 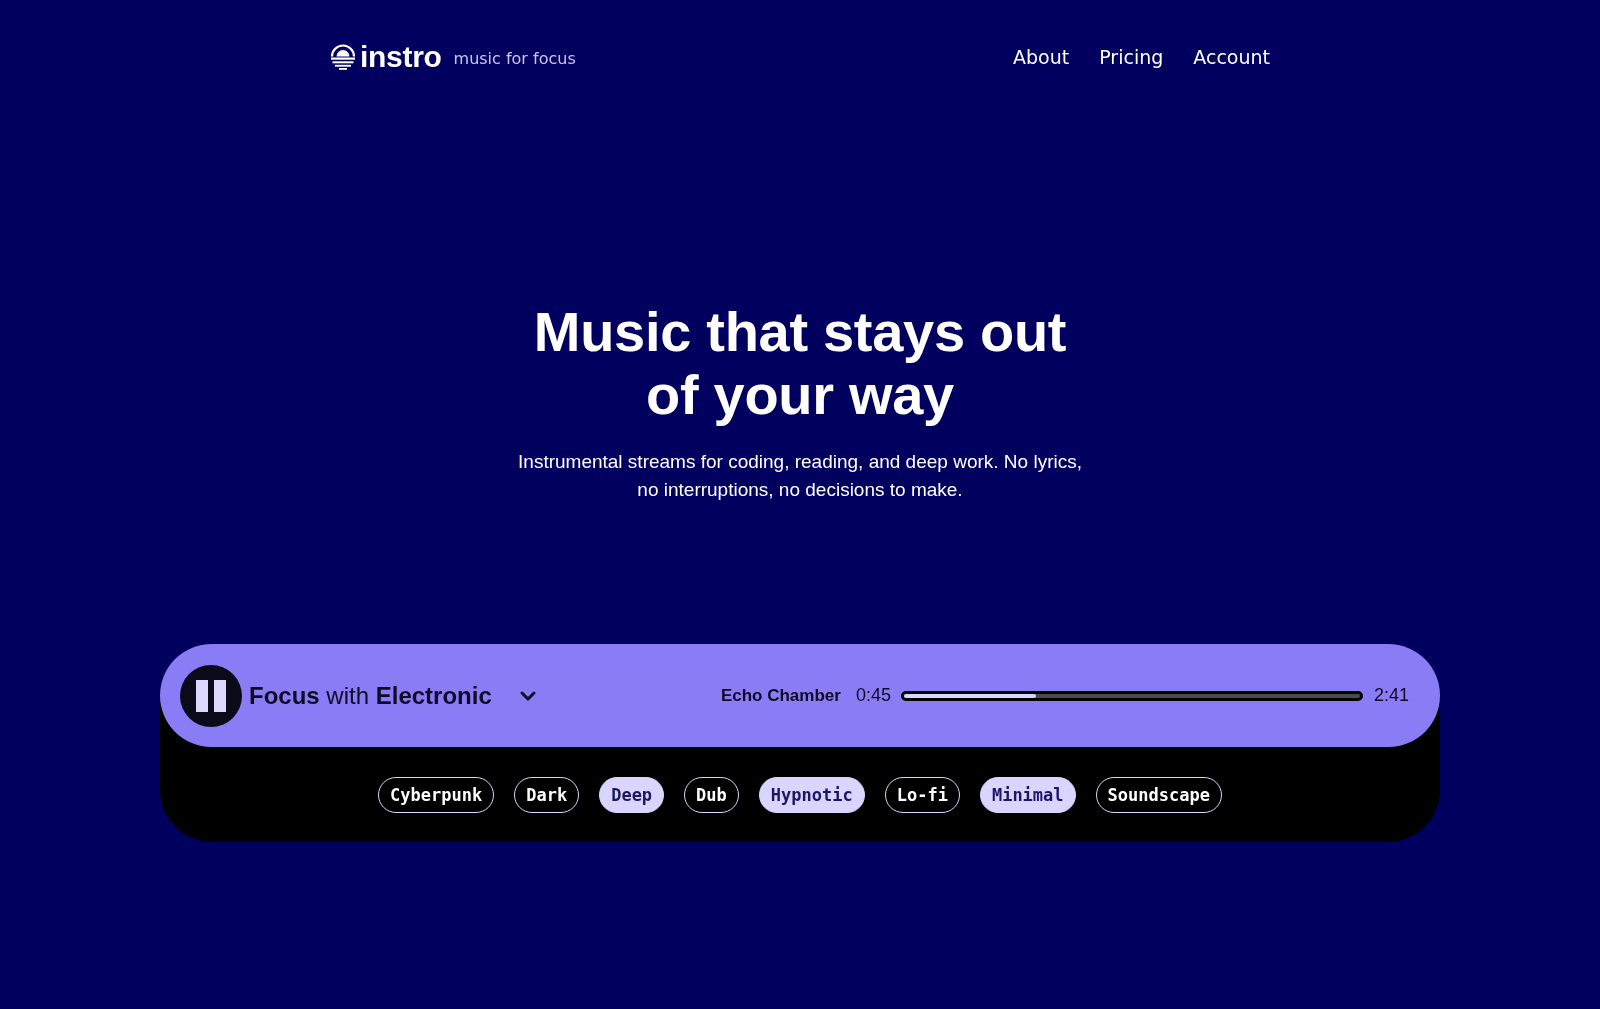 What do you see at coordinates (632, 794) in the screenshot?
I see `genre-tag: Deep` at bounding box center [632, 794].